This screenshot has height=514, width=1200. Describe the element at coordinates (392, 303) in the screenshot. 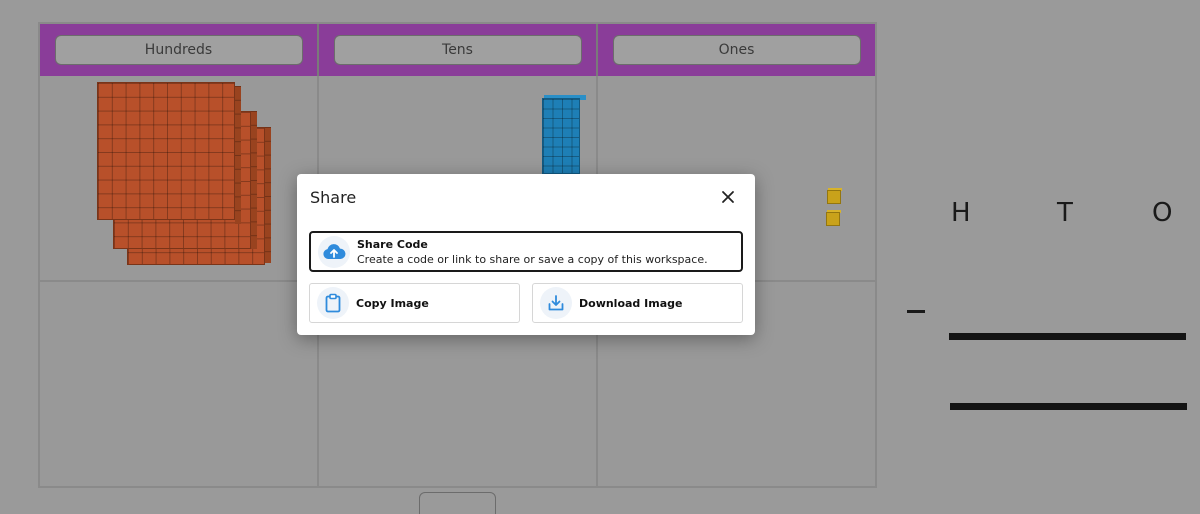

I see `copy-image-label: Copy Image` at that location.